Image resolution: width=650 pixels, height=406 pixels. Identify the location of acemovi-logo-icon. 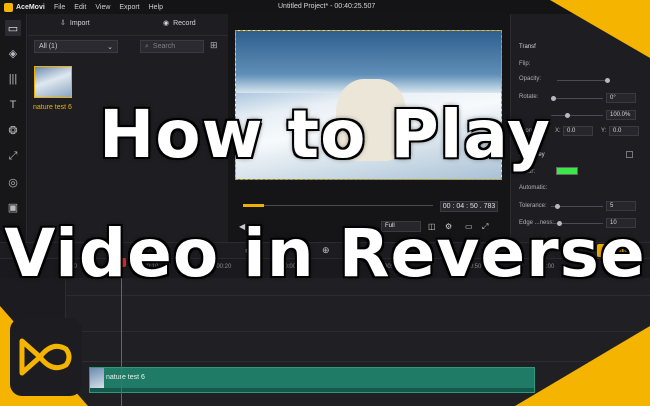
(8, 7).